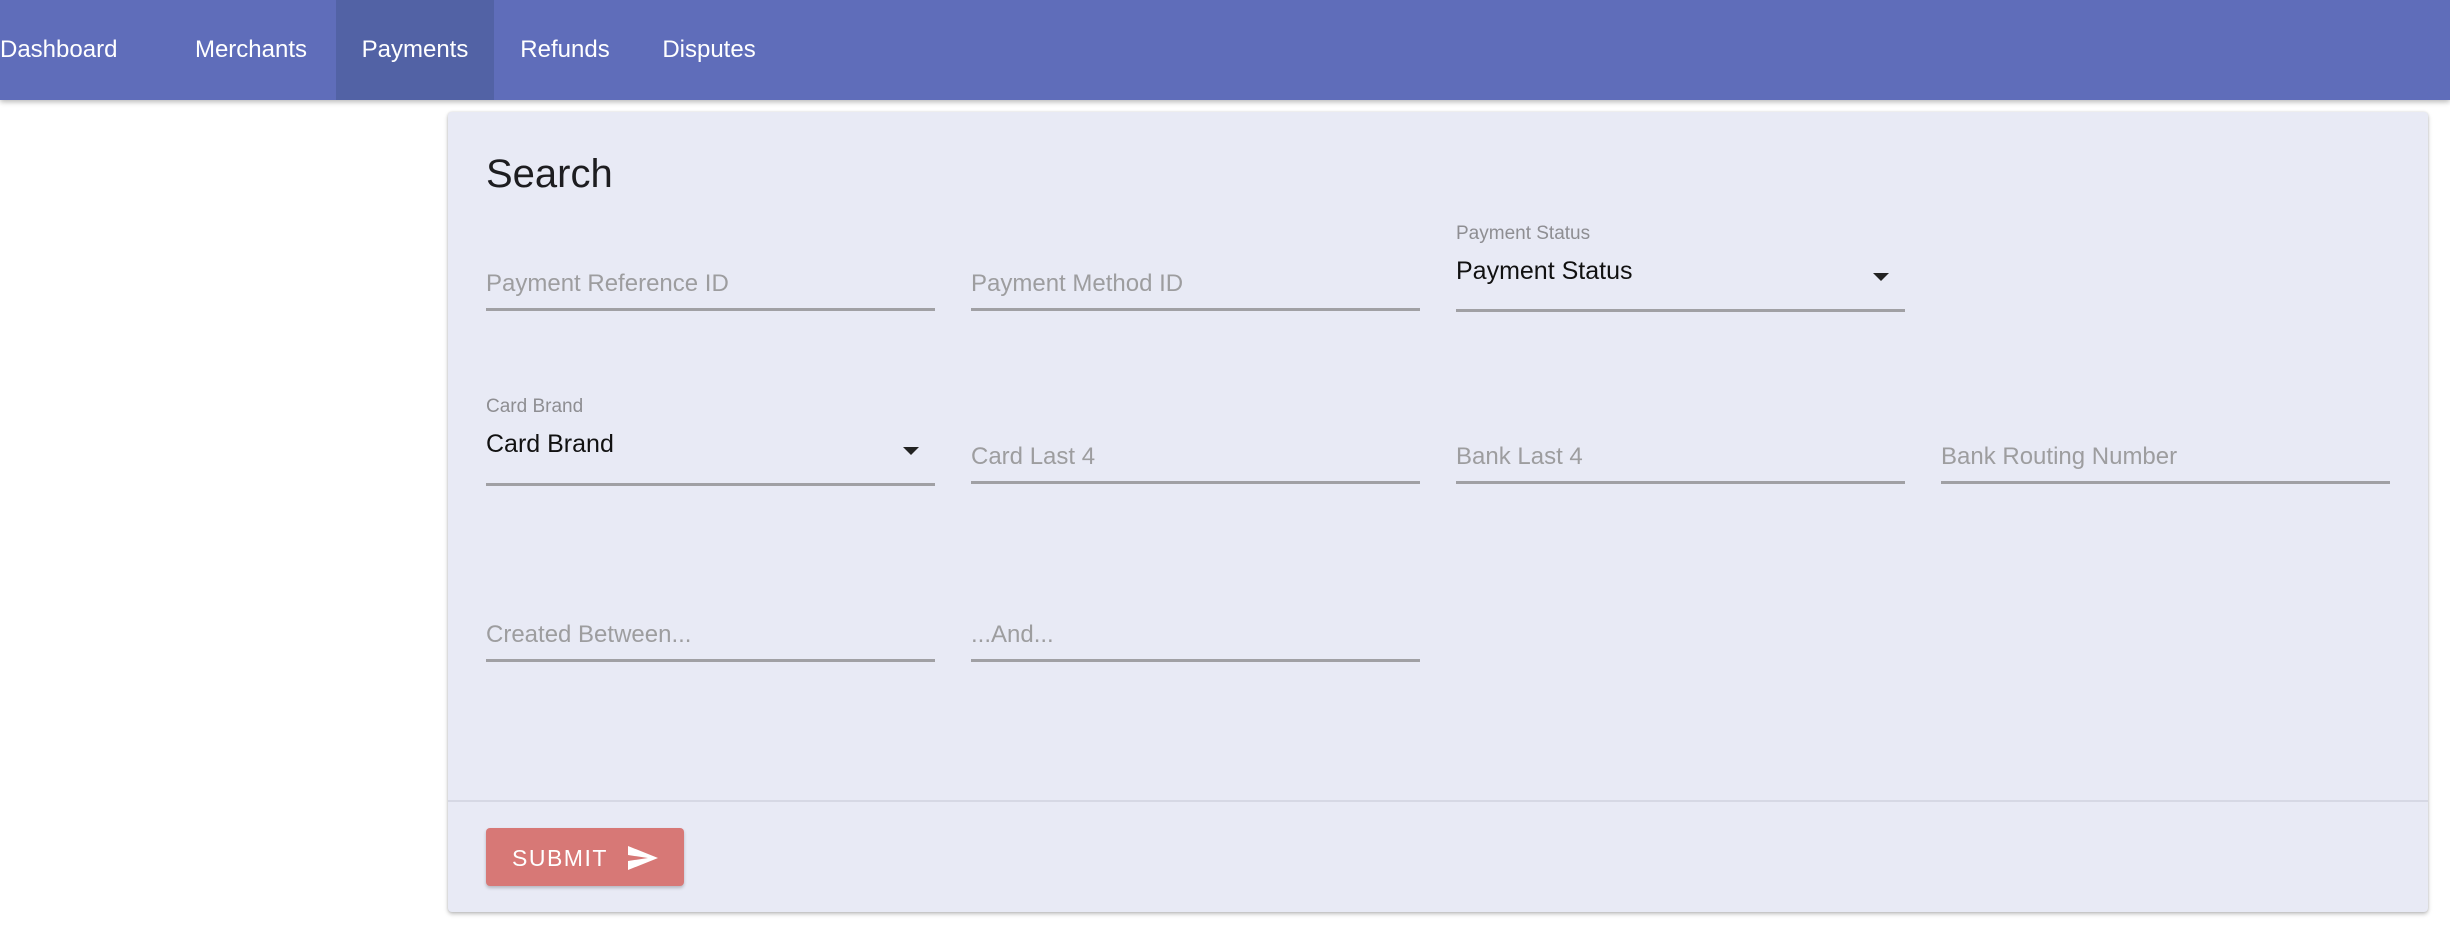  I want to click on created-and-input, so click(1195, 635).